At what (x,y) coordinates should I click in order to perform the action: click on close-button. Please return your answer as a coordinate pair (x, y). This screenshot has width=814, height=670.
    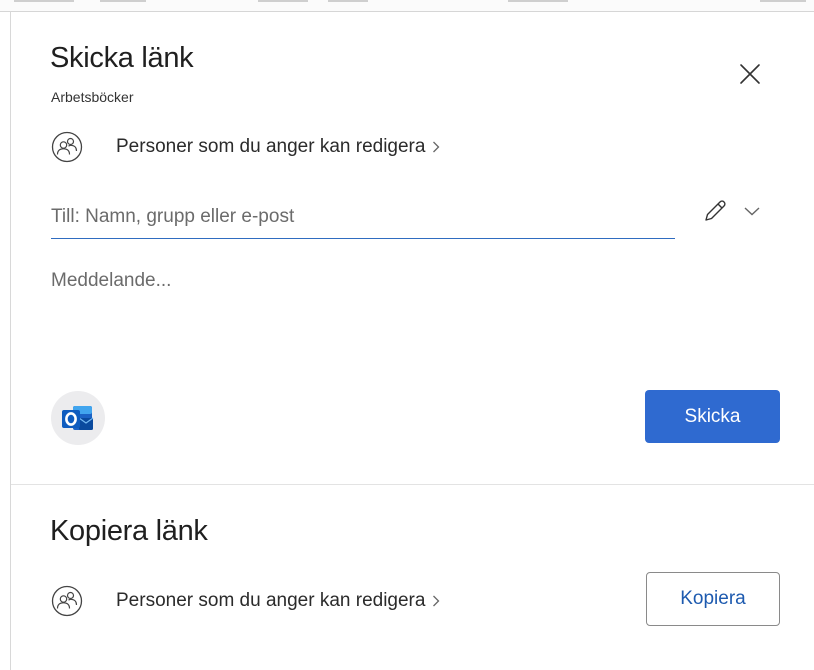
    Looking at the image, I should click on (750, 74).